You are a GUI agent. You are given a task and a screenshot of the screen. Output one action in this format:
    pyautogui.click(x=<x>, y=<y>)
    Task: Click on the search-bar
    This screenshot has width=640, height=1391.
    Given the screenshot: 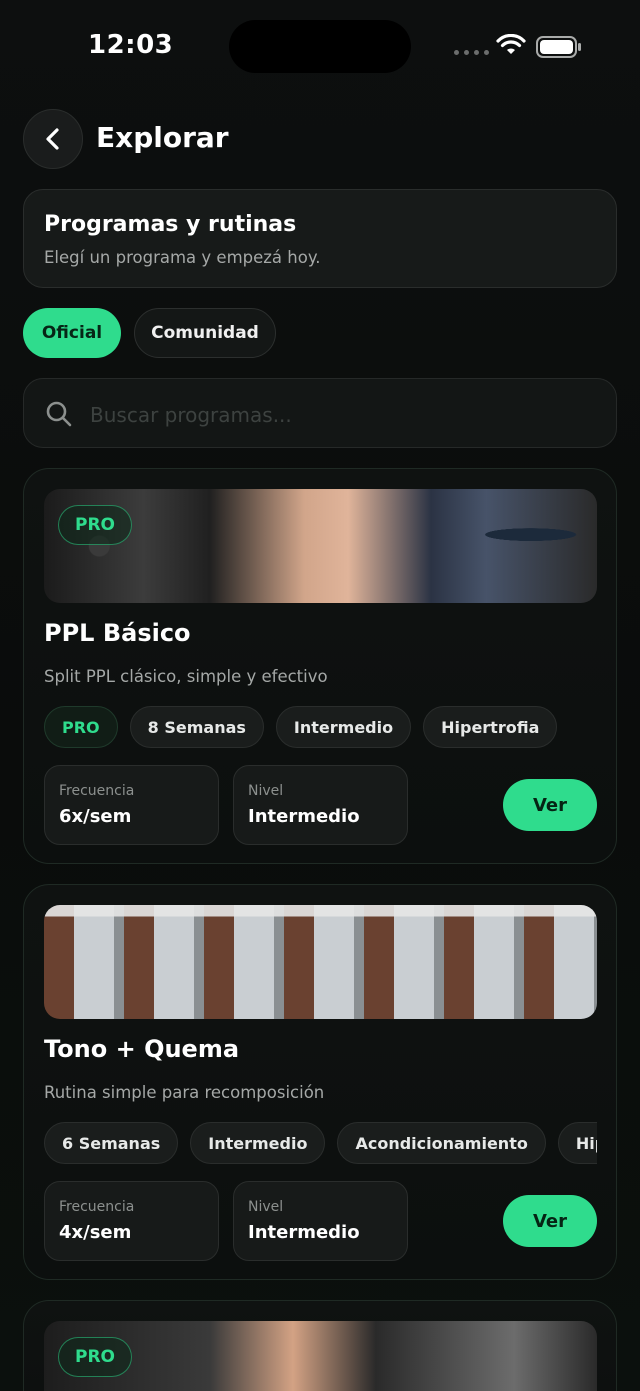 What is the action you would take?
    pyautogui.click(x=320, y=413)
    